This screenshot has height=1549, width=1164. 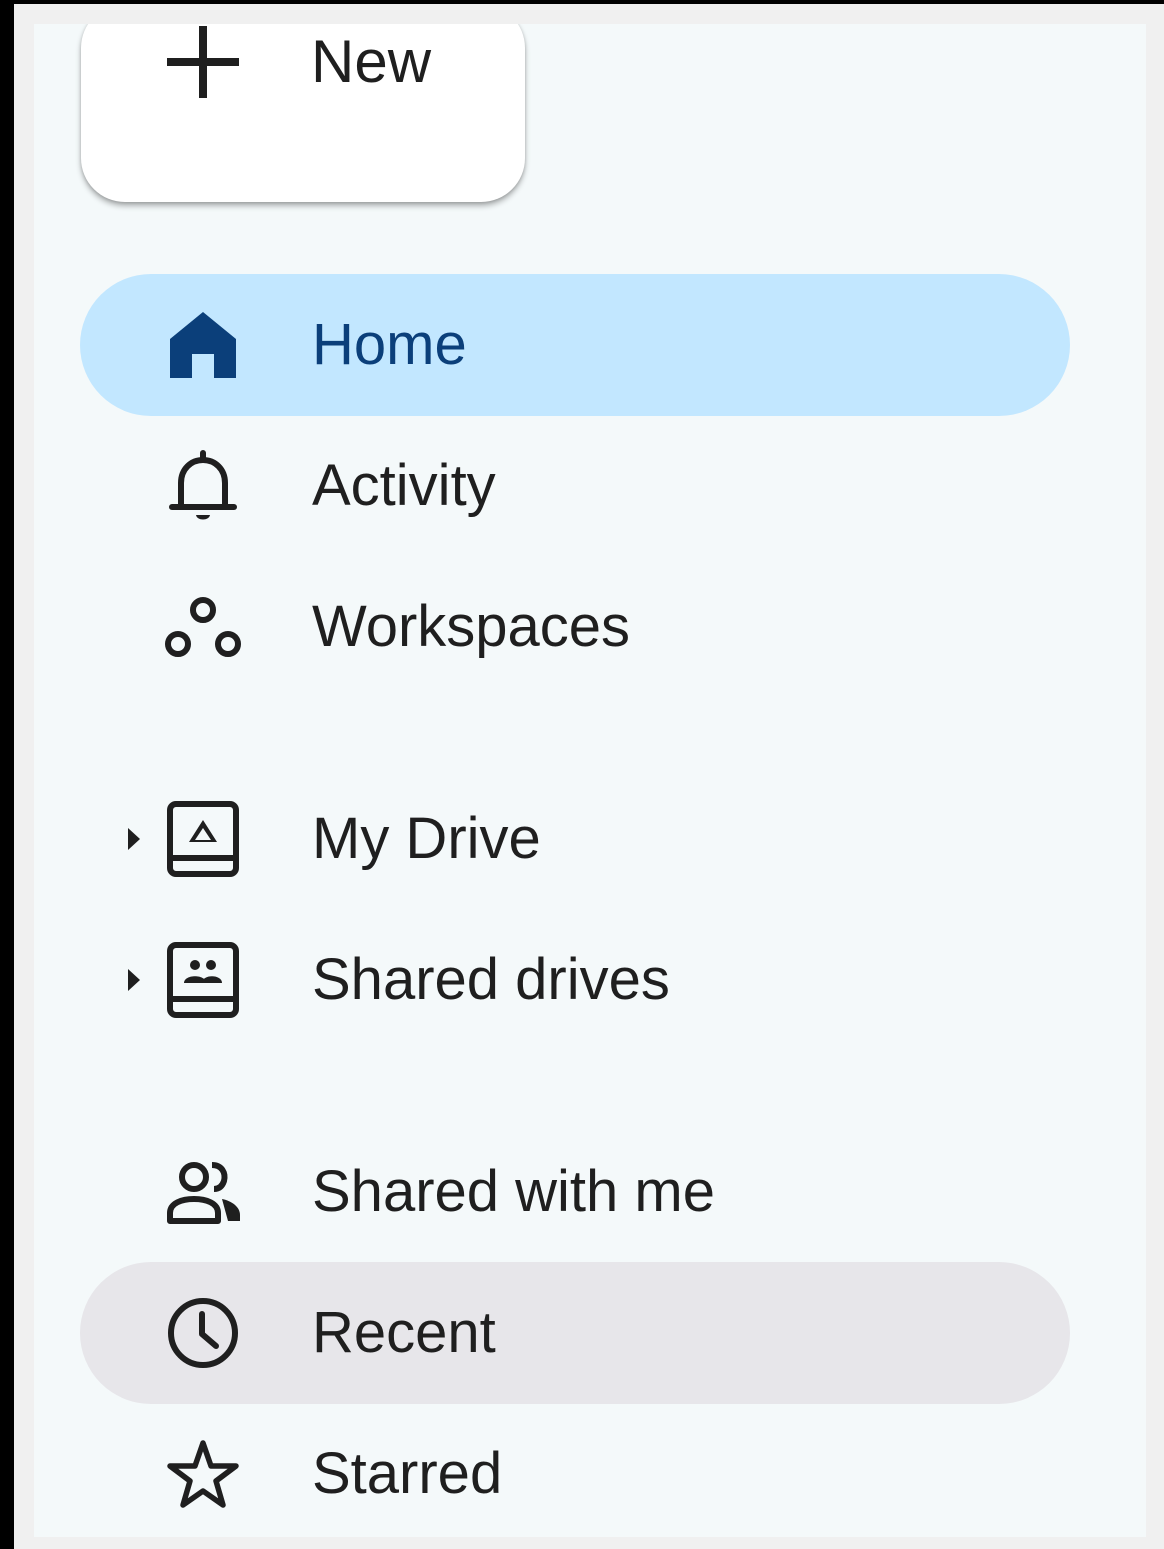 I want to click on bell-icon, so click(x=203, y=486).